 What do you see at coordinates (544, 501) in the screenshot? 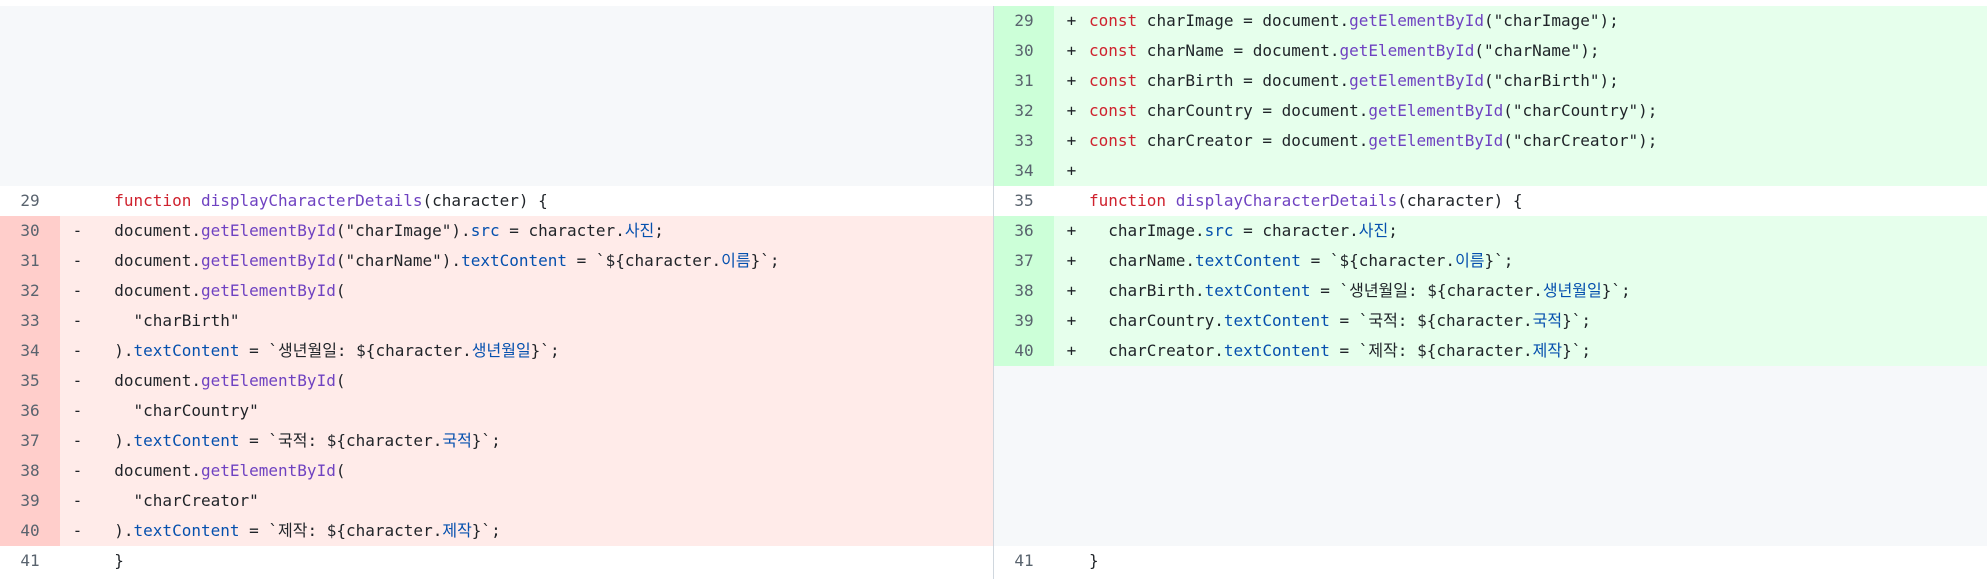
I see `code-text: "charCreator"` at bounding box center [544, 501].